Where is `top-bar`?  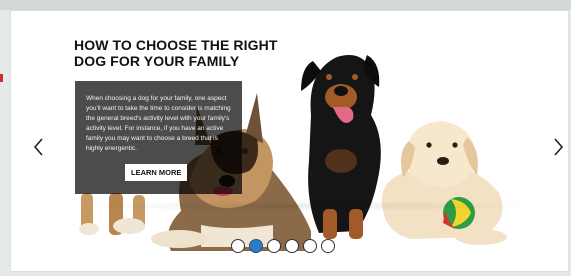
top-bar is located at coordinates (285, 5).